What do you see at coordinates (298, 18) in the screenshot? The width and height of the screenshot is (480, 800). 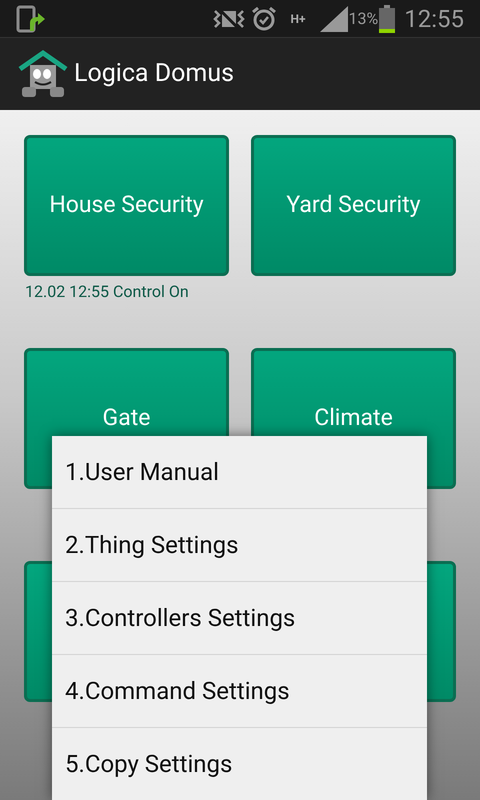 I see `network-type: H+` at bounding box center [298, 18].